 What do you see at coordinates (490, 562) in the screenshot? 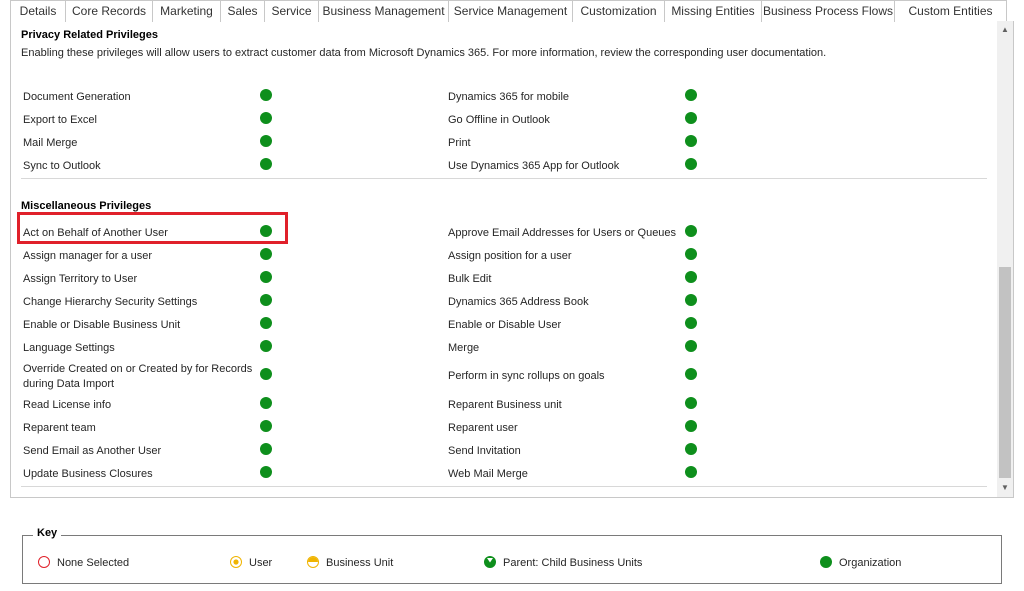
I see `parent-child-business-units-icon` at bounding box center [490, 562].